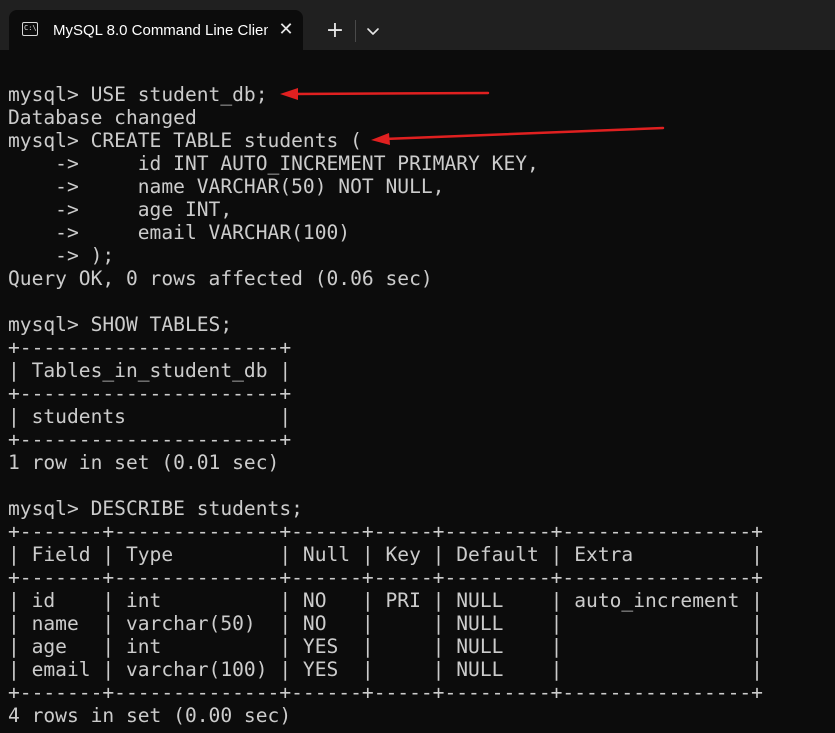 This screenshot has height=733, width=835. Describe the element at coordinates (102, 117) in the screenshot. I see `terminal-line: Database changed` at that location.